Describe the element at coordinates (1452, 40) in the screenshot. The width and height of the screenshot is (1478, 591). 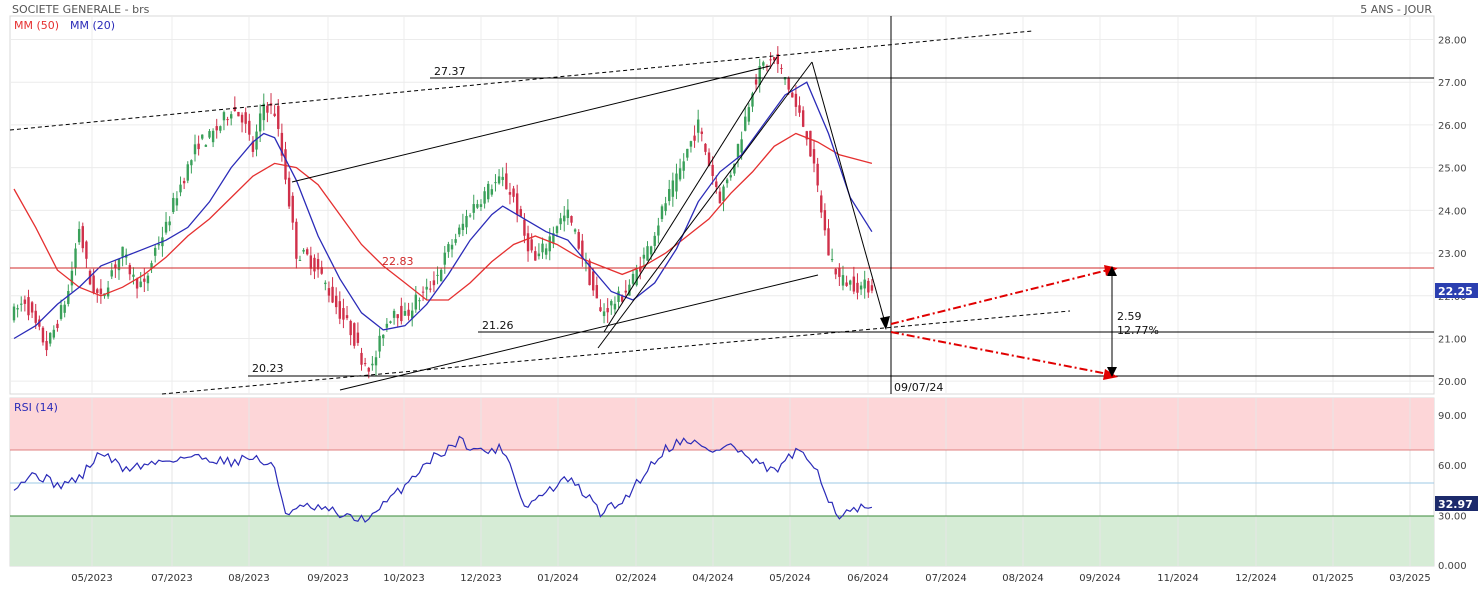
I see `price-y-tick: 28.00` at that location.